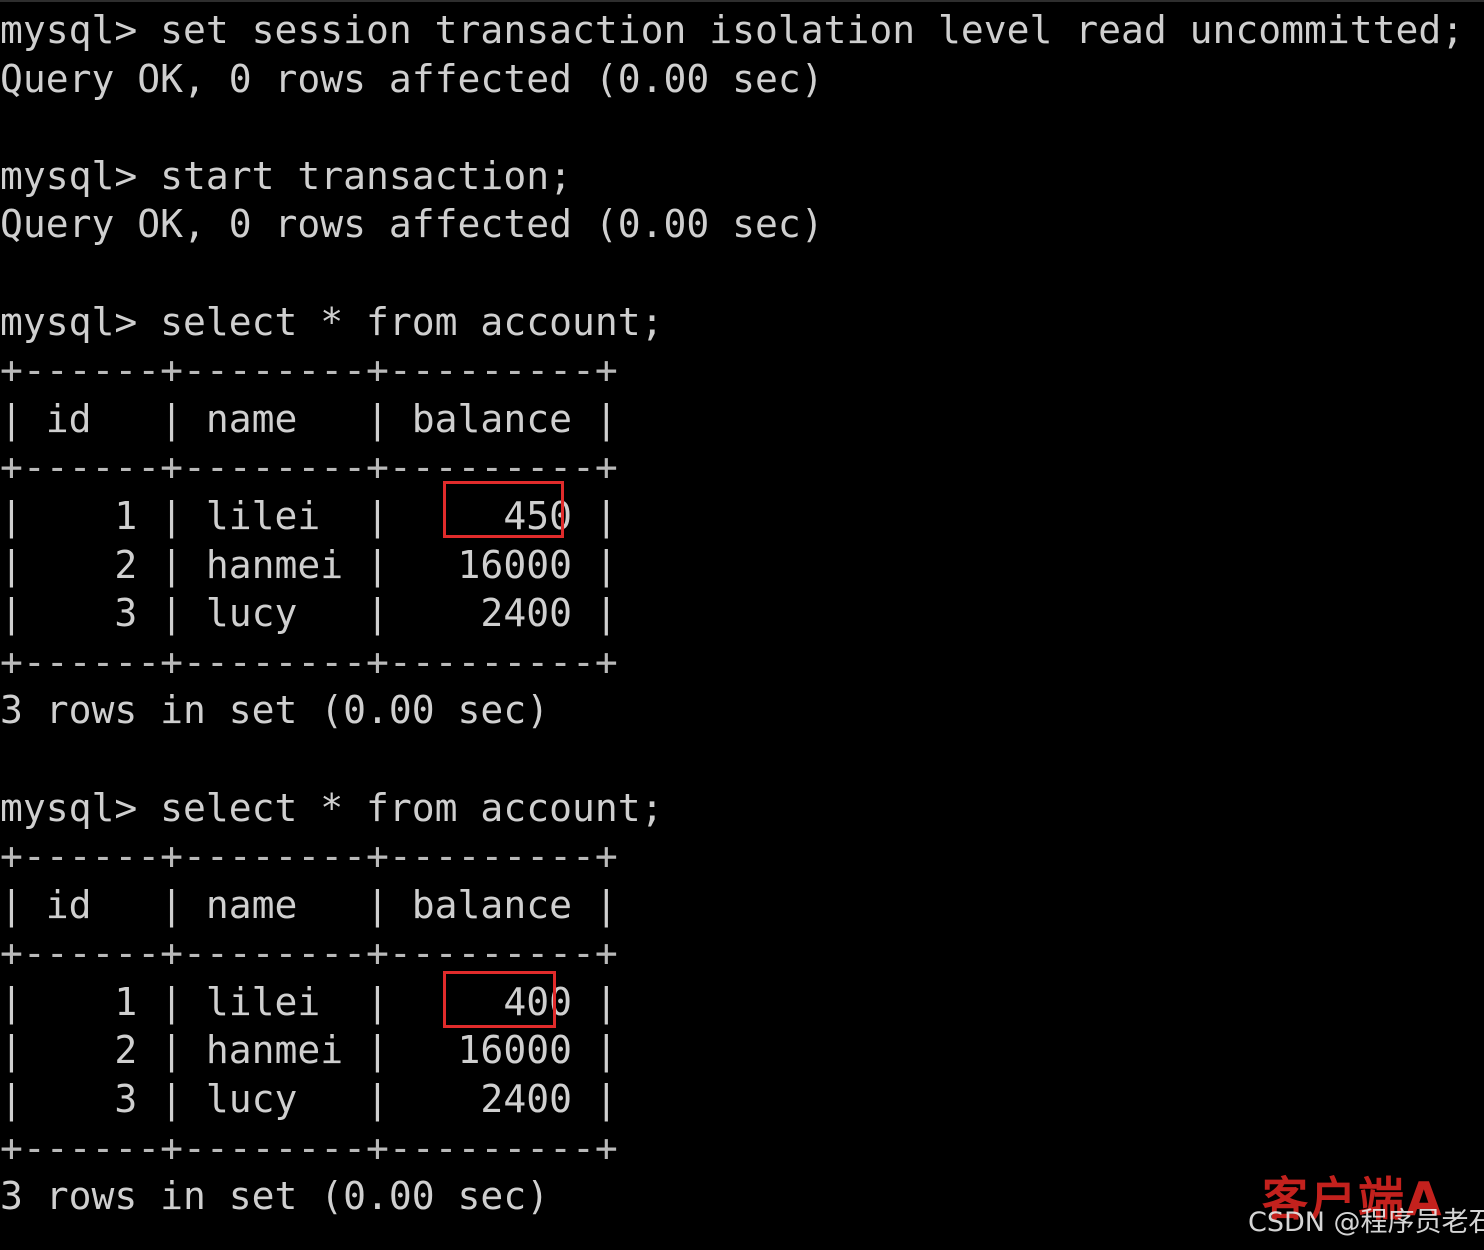 The image size is (1484, 1250). Describe the element at coordinates (412, 78) in the screenshot. I see `terminal-line-result-query-ok-1: Query OK, 0 rows affected (0.00 sec)` at that location.